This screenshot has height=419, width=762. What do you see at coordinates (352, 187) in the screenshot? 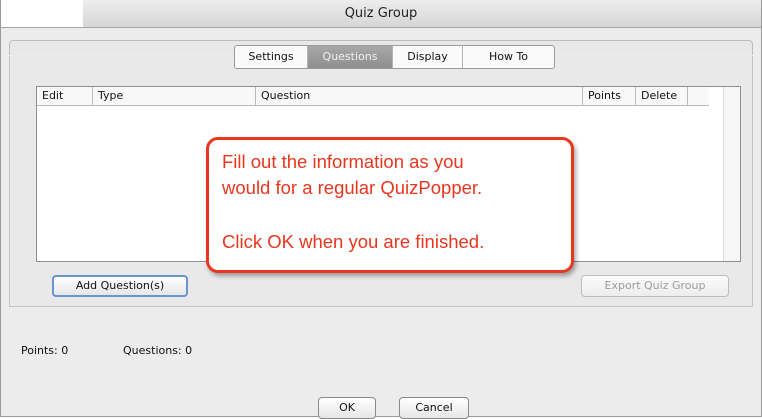
I see `callout-line-2: would for a regular QuizPopper.` at bounding box center [352, 187].